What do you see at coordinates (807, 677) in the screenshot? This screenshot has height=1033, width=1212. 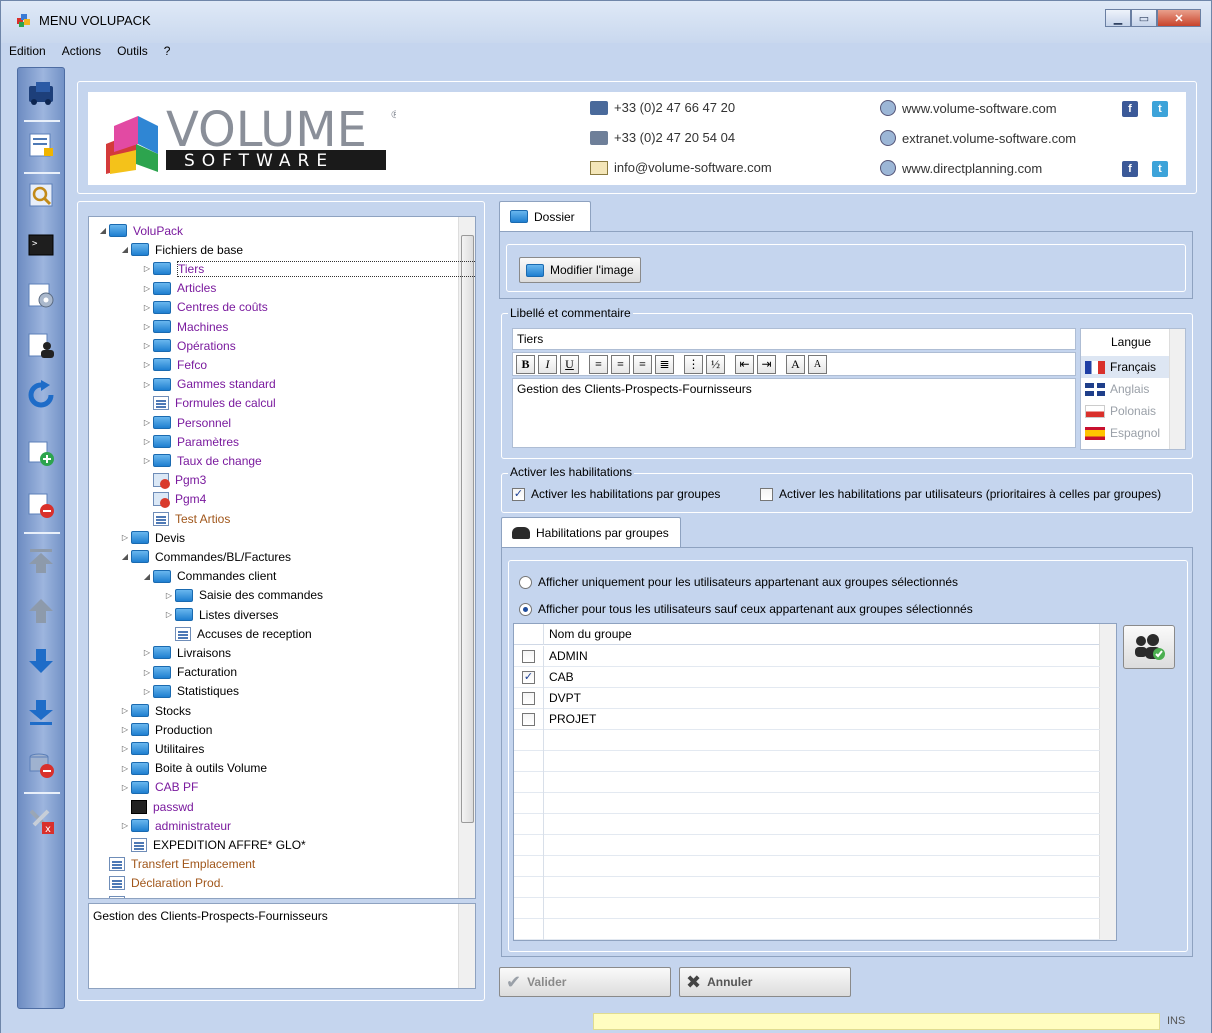 I see `table-row: ✓ CAB` at bounding box center [807, 677].